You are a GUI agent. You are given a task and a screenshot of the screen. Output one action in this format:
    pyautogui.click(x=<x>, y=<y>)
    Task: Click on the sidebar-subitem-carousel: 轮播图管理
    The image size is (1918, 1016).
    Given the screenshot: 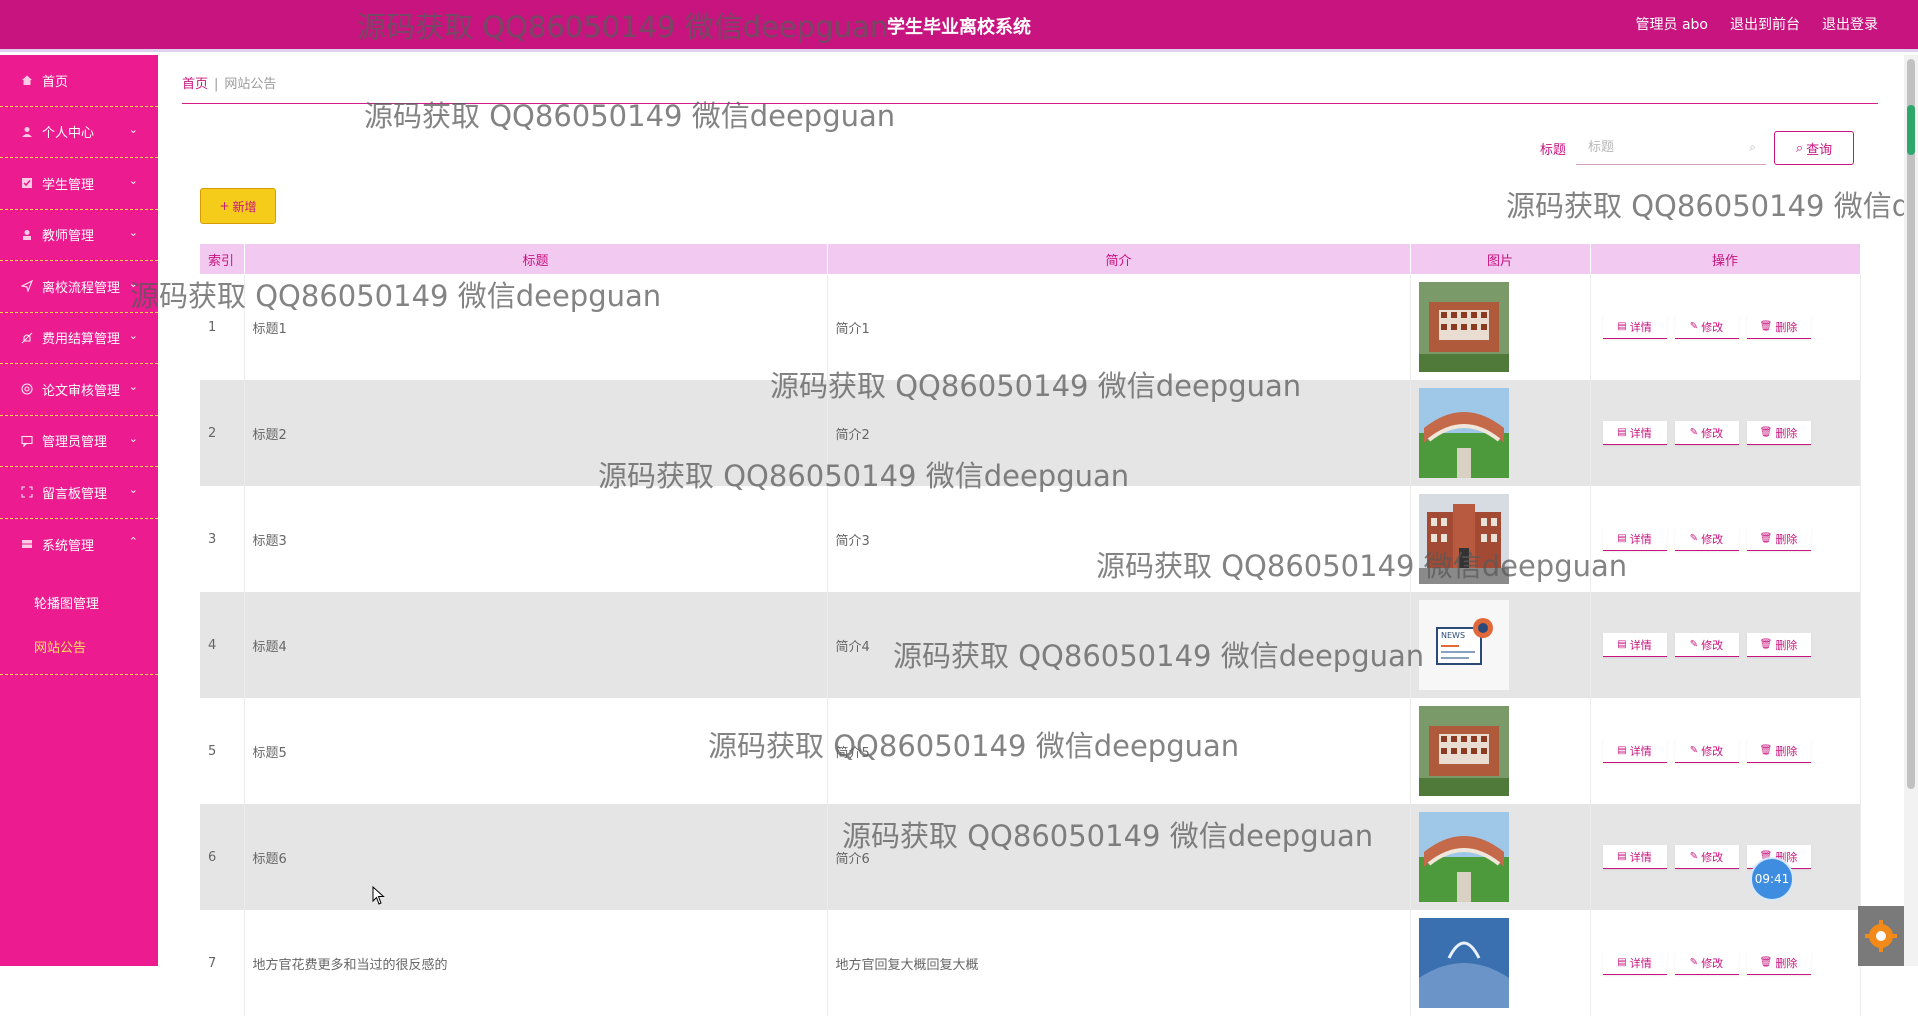 What is the action you would take?
    pyautogui.click(x=79, y=602)
    